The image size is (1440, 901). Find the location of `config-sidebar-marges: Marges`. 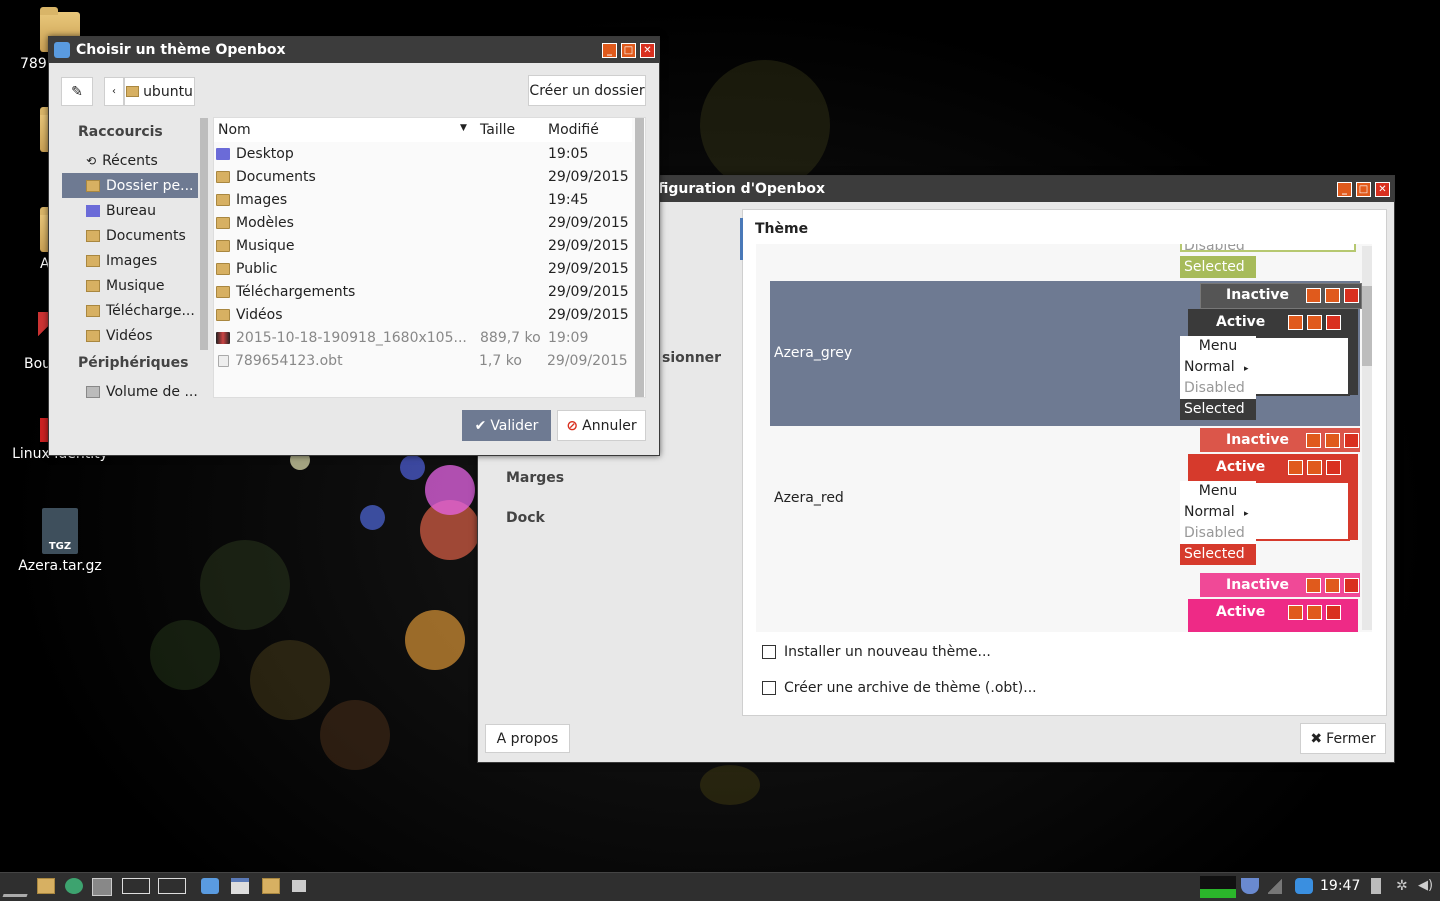

config-sidebar-marges: Marges is located at coordinates (535, 478).